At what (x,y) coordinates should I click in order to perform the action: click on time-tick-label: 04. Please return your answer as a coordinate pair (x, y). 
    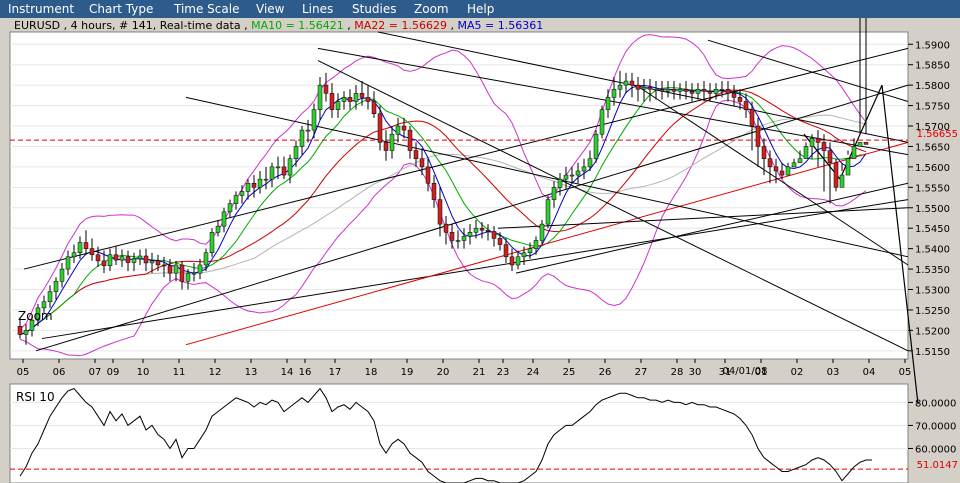
    Looking at the image, I should click on (869, 372).